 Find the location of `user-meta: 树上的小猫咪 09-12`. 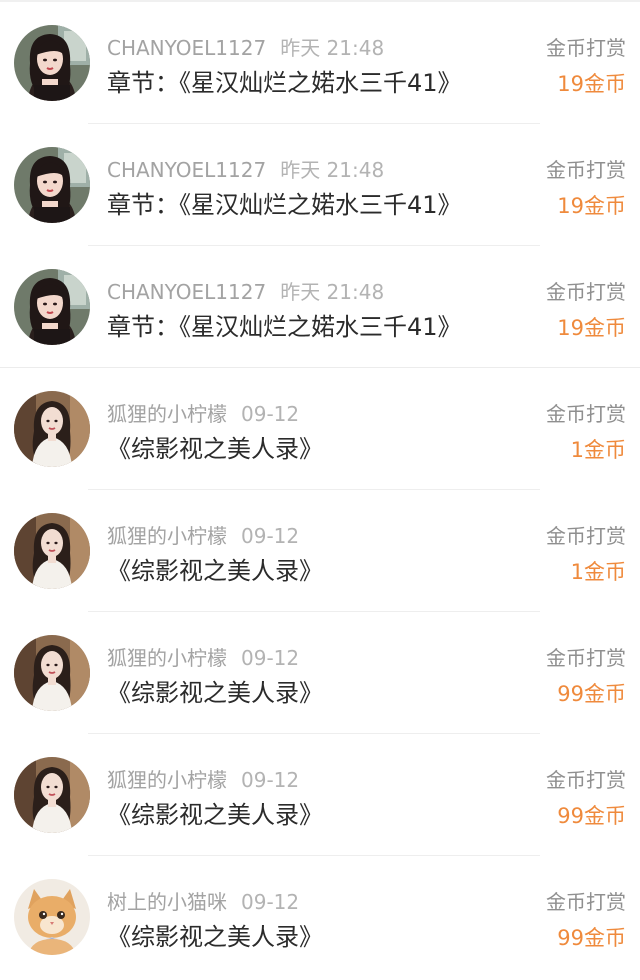

user-meta: 树上的小猫咪 09-12 is located at coordinates (203, 902).